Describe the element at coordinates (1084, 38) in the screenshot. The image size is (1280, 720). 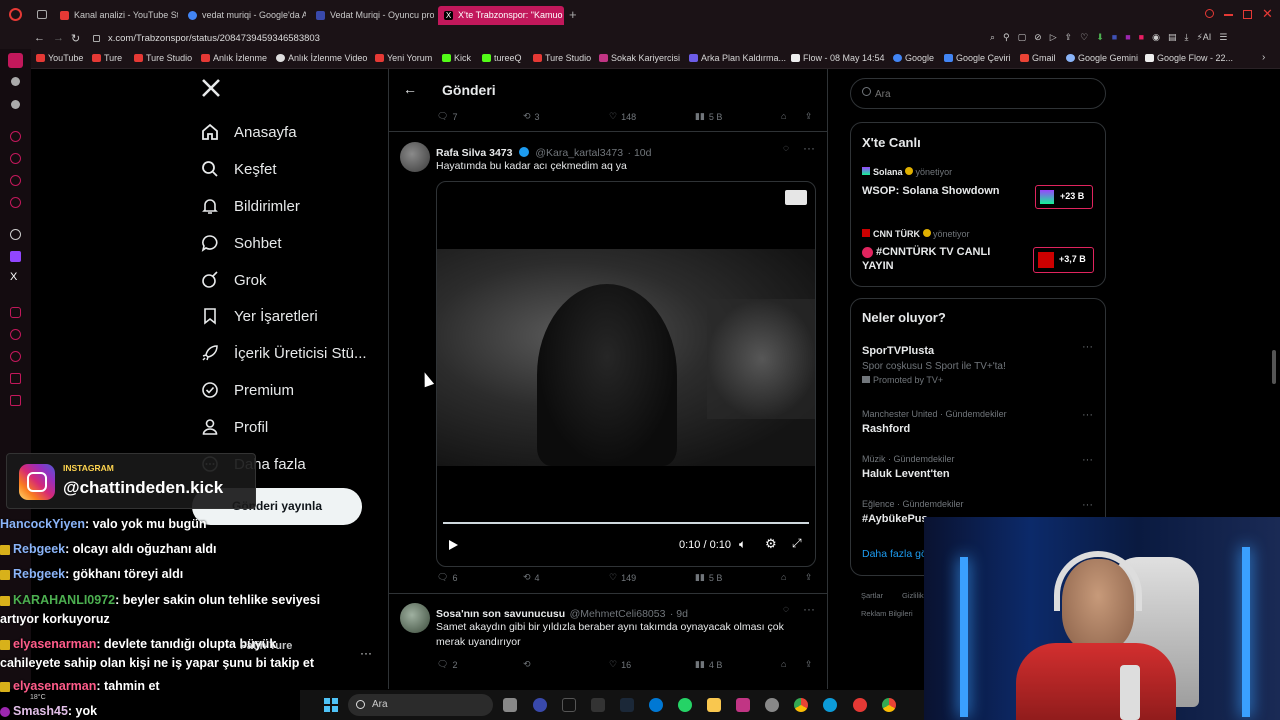
I see `heart-icon: ♡` at that location.